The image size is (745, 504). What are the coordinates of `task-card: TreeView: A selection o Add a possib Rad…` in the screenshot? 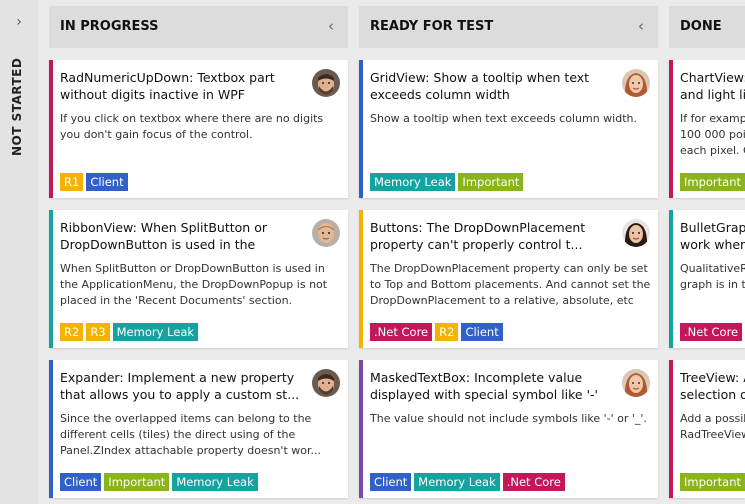 It's located at (707, 429).